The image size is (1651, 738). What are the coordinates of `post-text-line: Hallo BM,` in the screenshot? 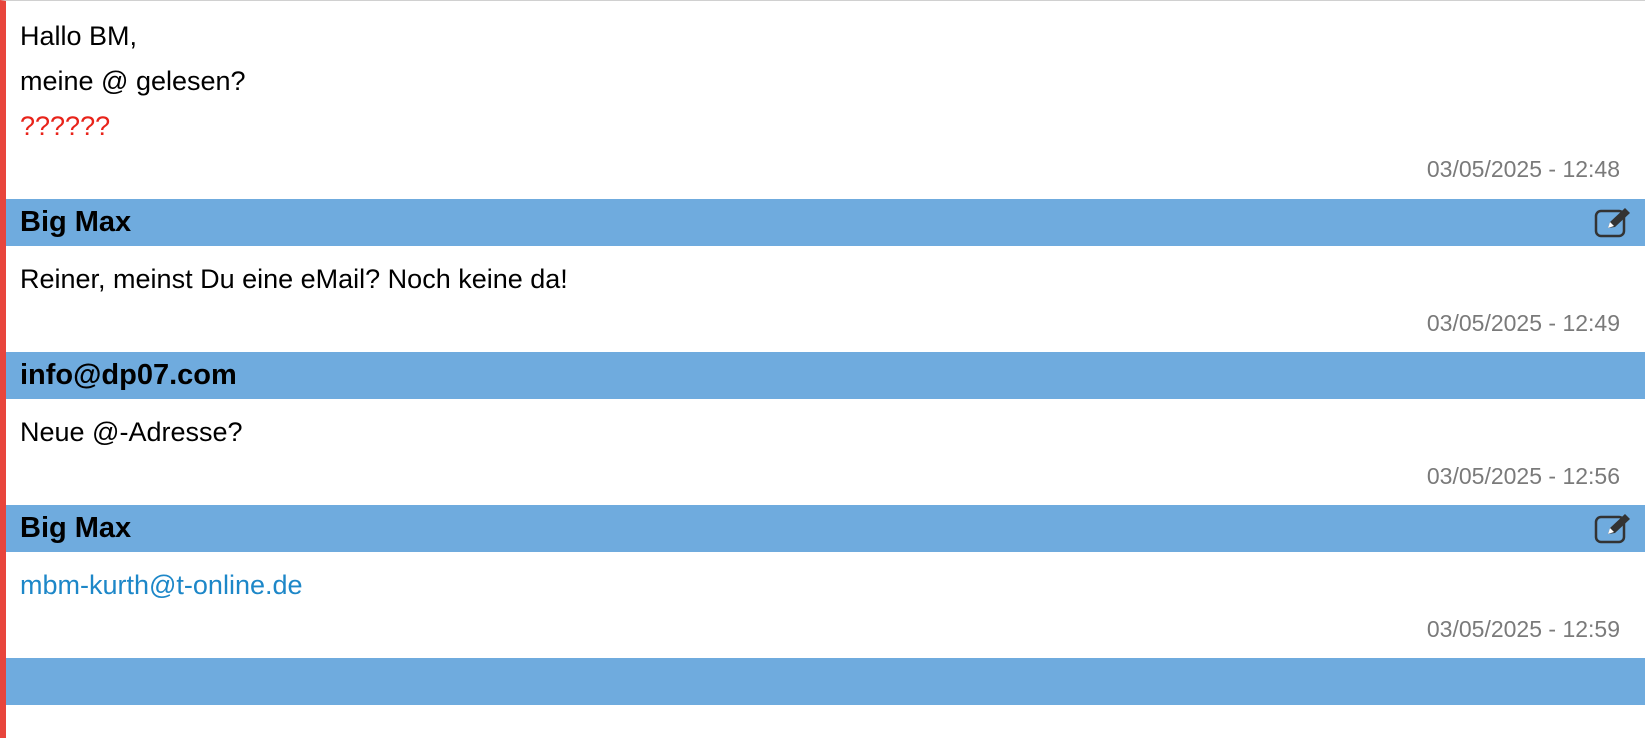 It's located at (79, 36).